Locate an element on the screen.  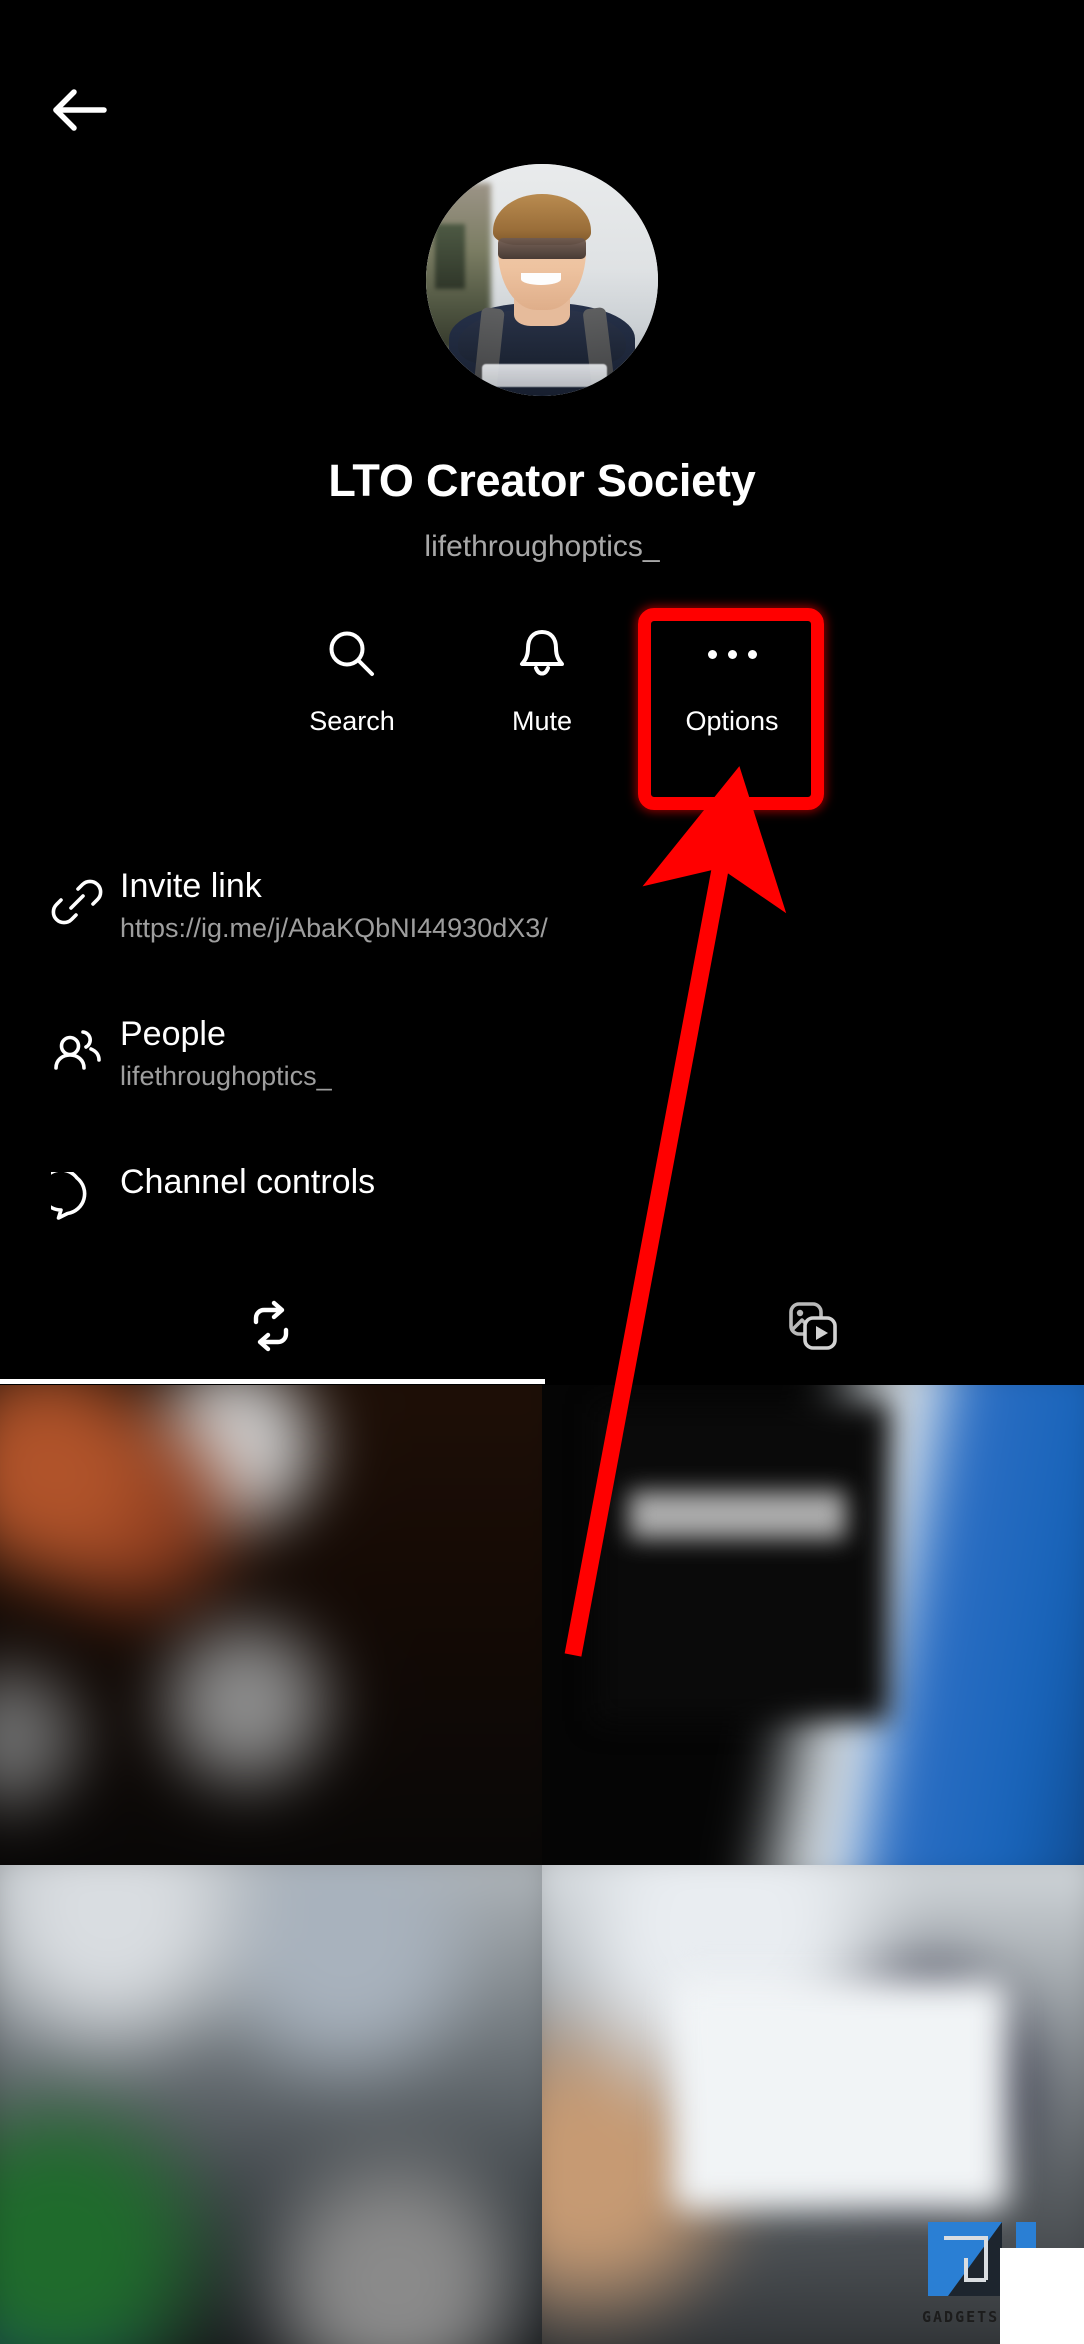
avatar-image is located at coordinates (542, 280).